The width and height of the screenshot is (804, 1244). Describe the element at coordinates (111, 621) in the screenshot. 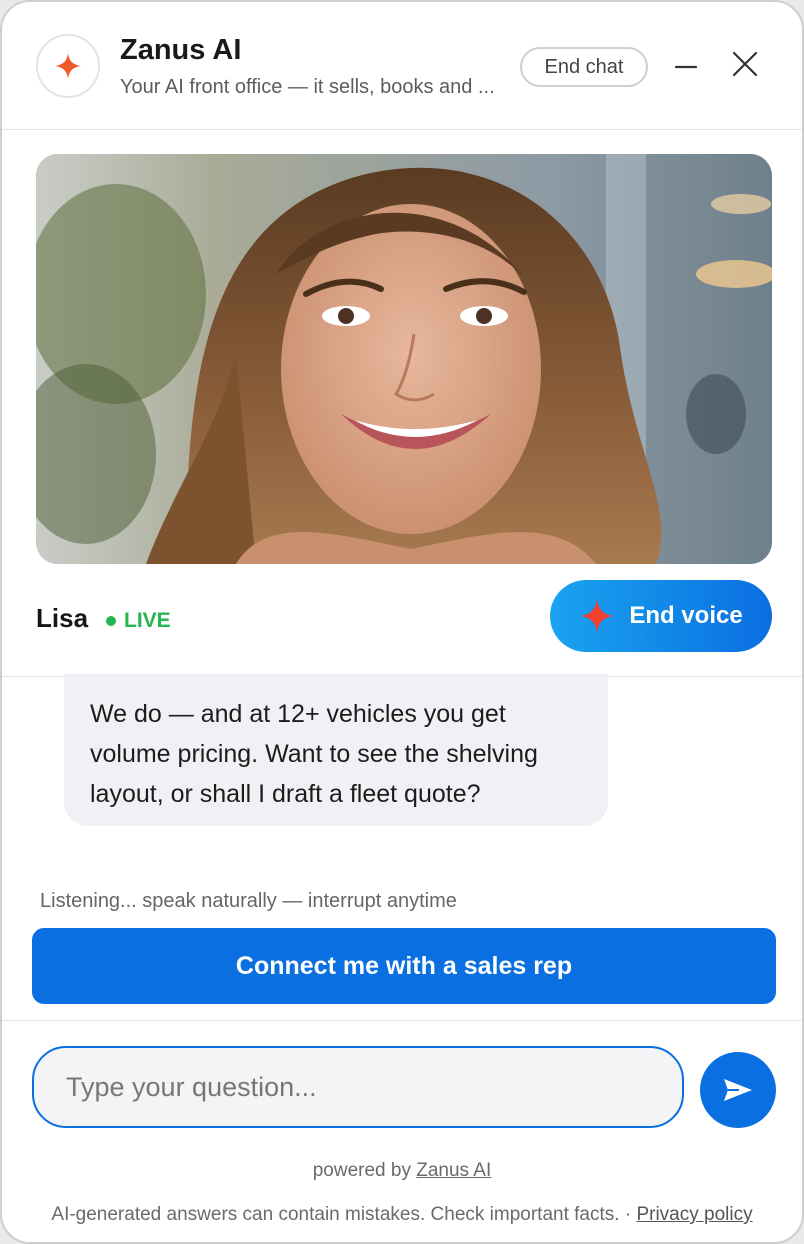

I see `live-dot-icon` at that location.